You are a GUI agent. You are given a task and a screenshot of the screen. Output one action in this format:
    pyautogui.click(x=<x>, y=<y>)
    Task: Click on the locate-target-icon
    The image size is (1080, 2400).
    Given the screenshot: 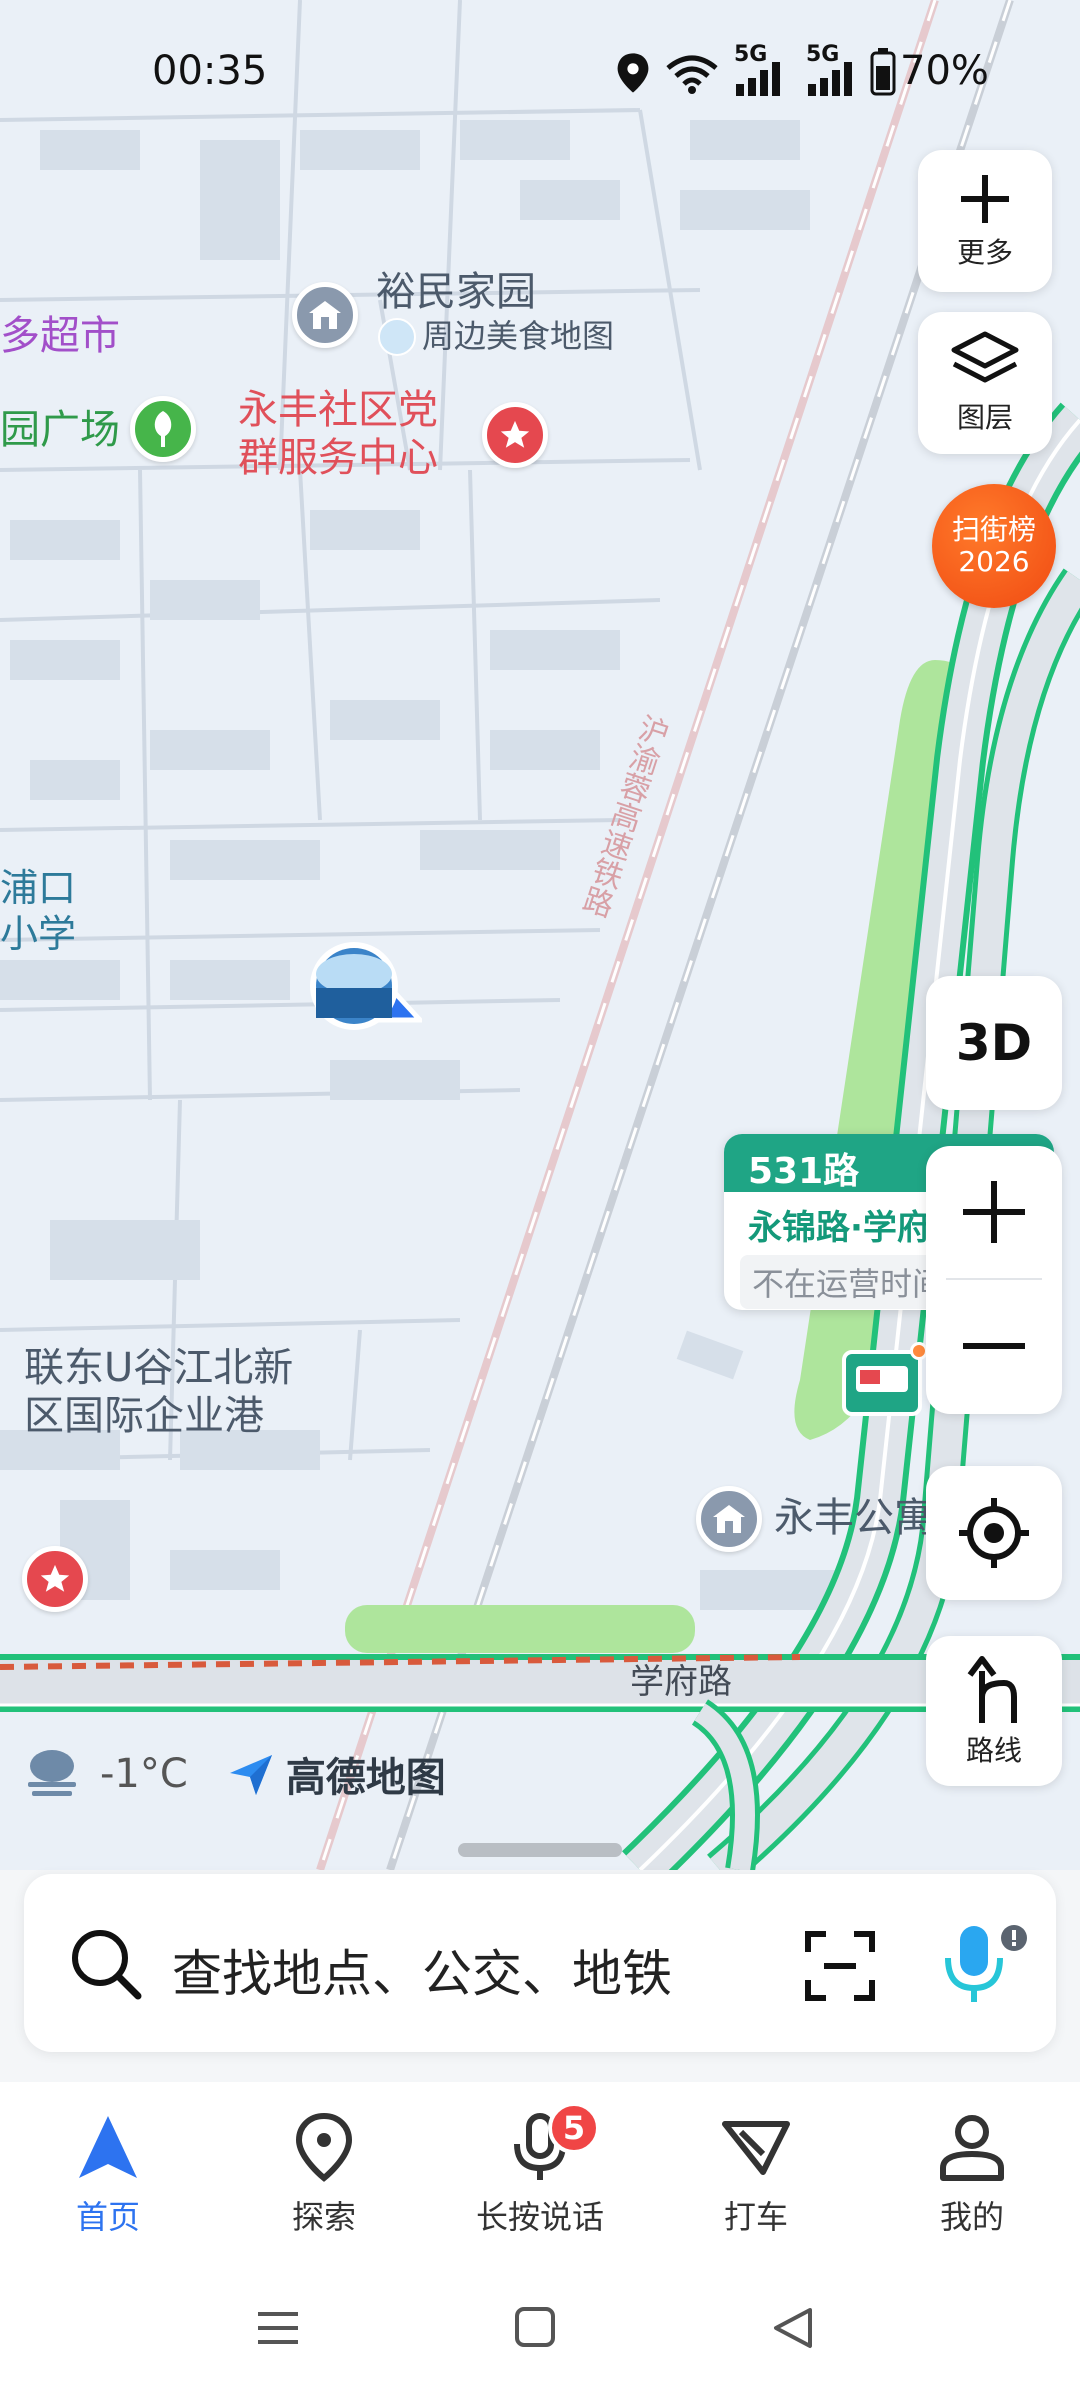 What is the action you would take?
    pyautogui.click(x=994, y=1533)
    